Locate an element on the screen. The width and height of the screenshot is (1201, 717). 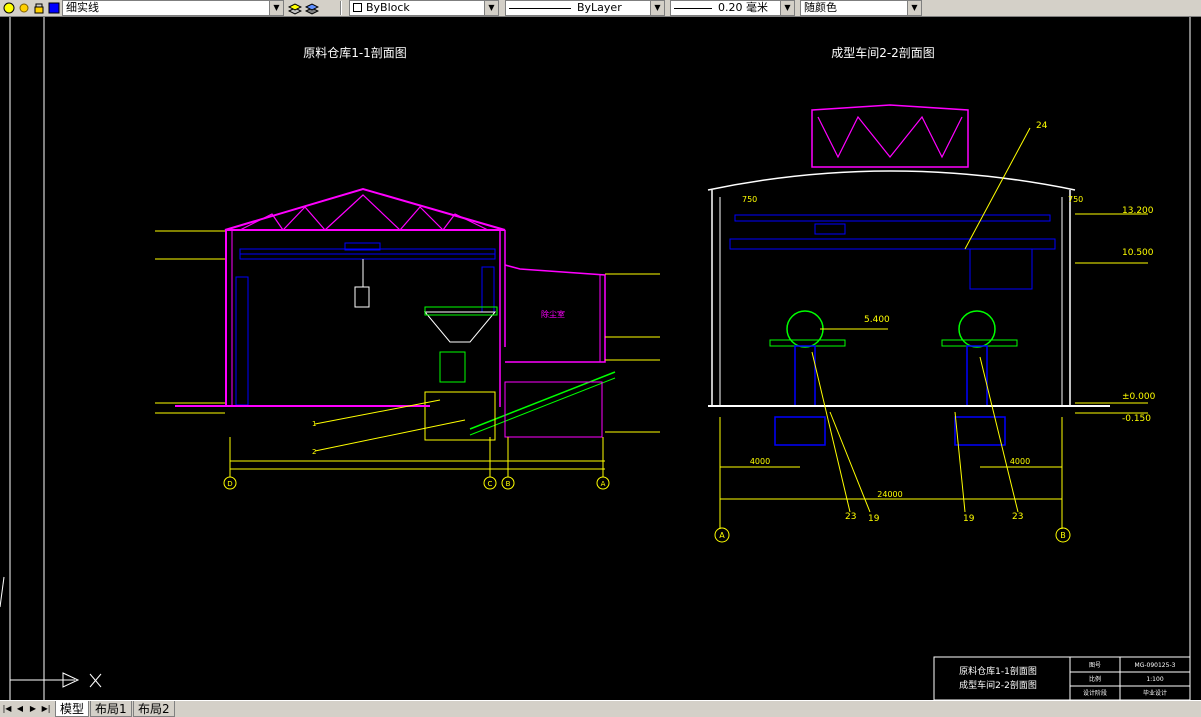
lineweight-dropdown: 0.20 毫米 ▼ is located at coordinates (732, 8).